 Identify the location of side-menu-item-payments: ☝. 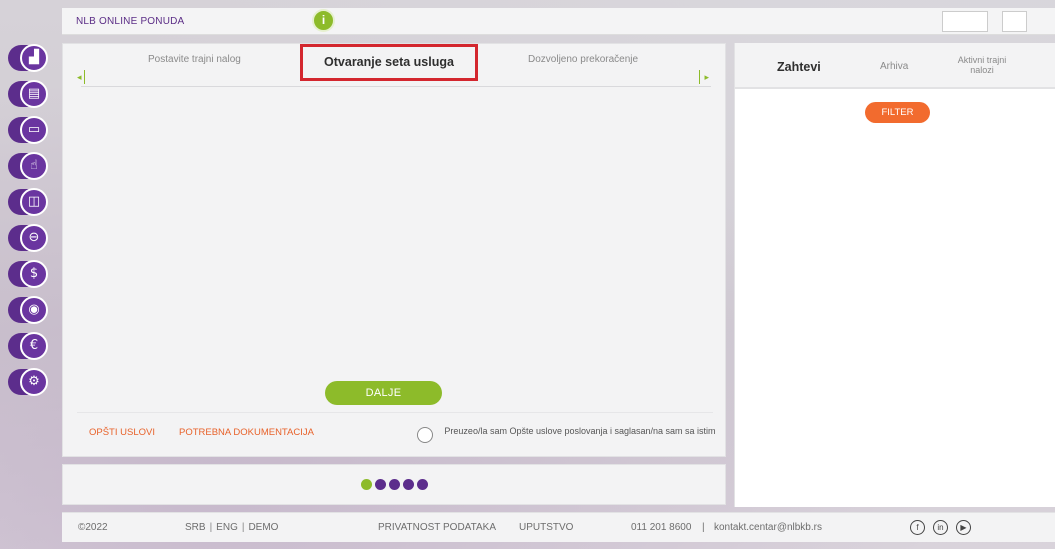
(32, 166).